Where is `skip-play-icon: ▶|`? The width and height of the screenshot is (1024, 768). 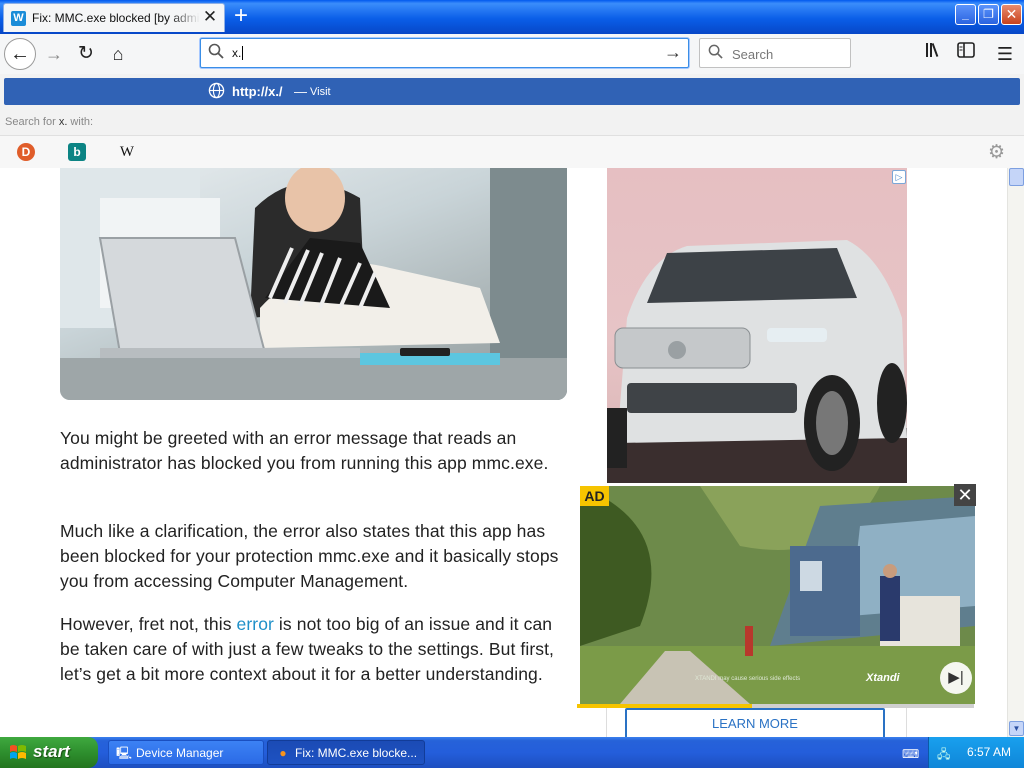
skip-play-icon: ▶| is located at coordinates (956, 678).